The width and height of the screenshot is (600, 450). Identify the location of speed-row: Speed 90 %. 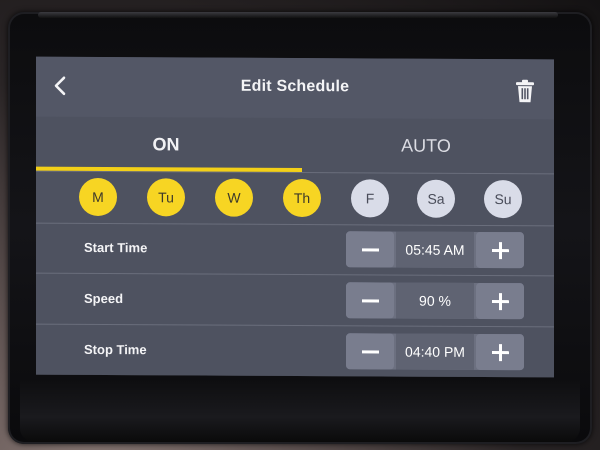
(295, 300).